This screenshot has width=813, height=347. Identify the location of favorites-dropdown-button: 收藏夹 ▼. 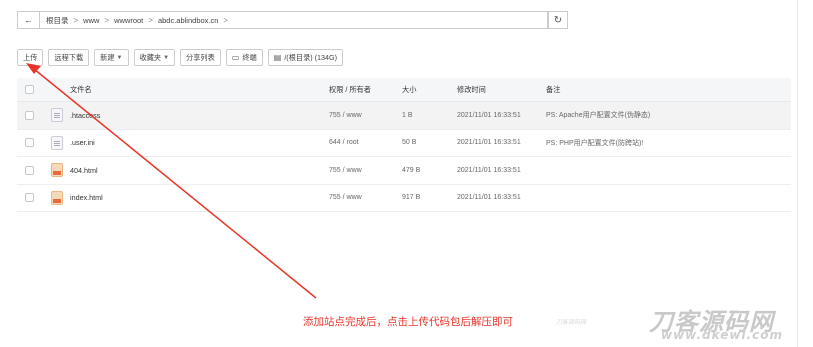
(154, 57).